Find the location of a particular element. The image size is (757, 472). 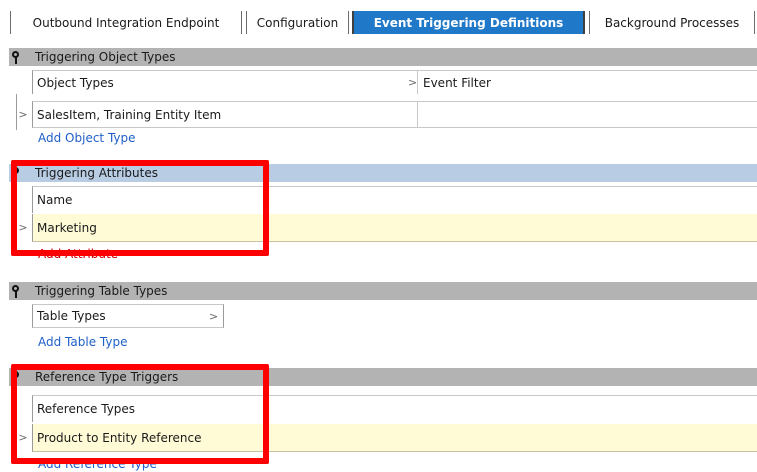

section-header-triggering-table-types: Triggering Table Types is located at coordinates (383, 291).